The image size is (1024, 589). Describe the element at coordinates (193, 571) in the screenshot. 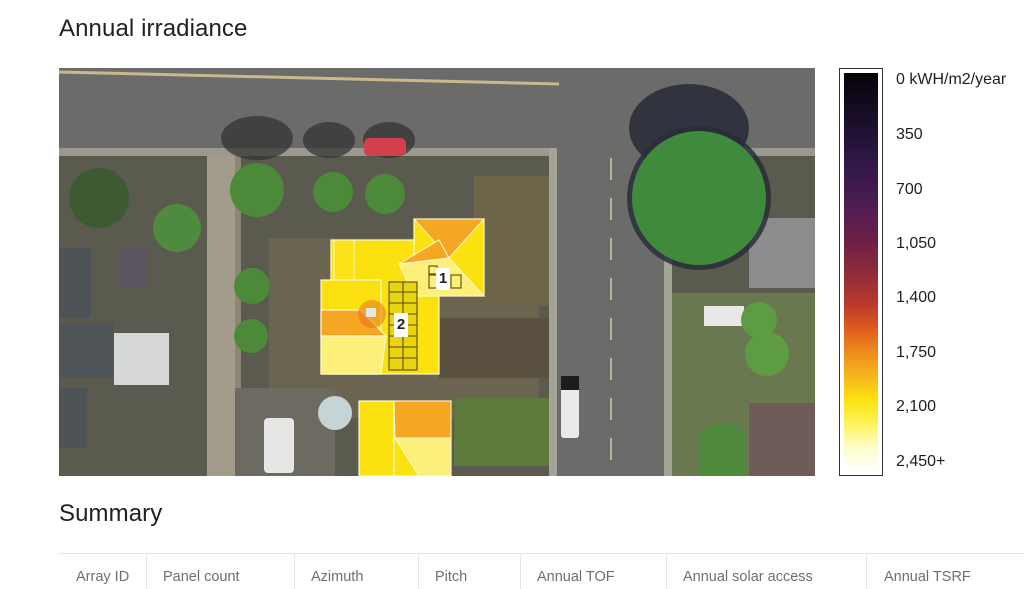

I see `col-panel-count: Panel count` at that location.